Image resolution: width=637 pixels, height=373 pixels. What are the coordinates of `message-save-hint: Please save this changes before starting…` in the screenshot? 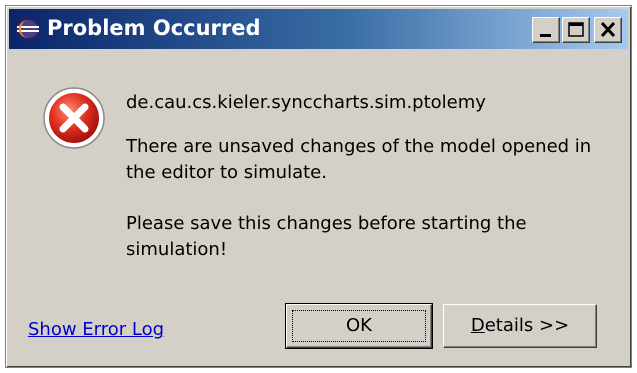 It's located at (326, 236).